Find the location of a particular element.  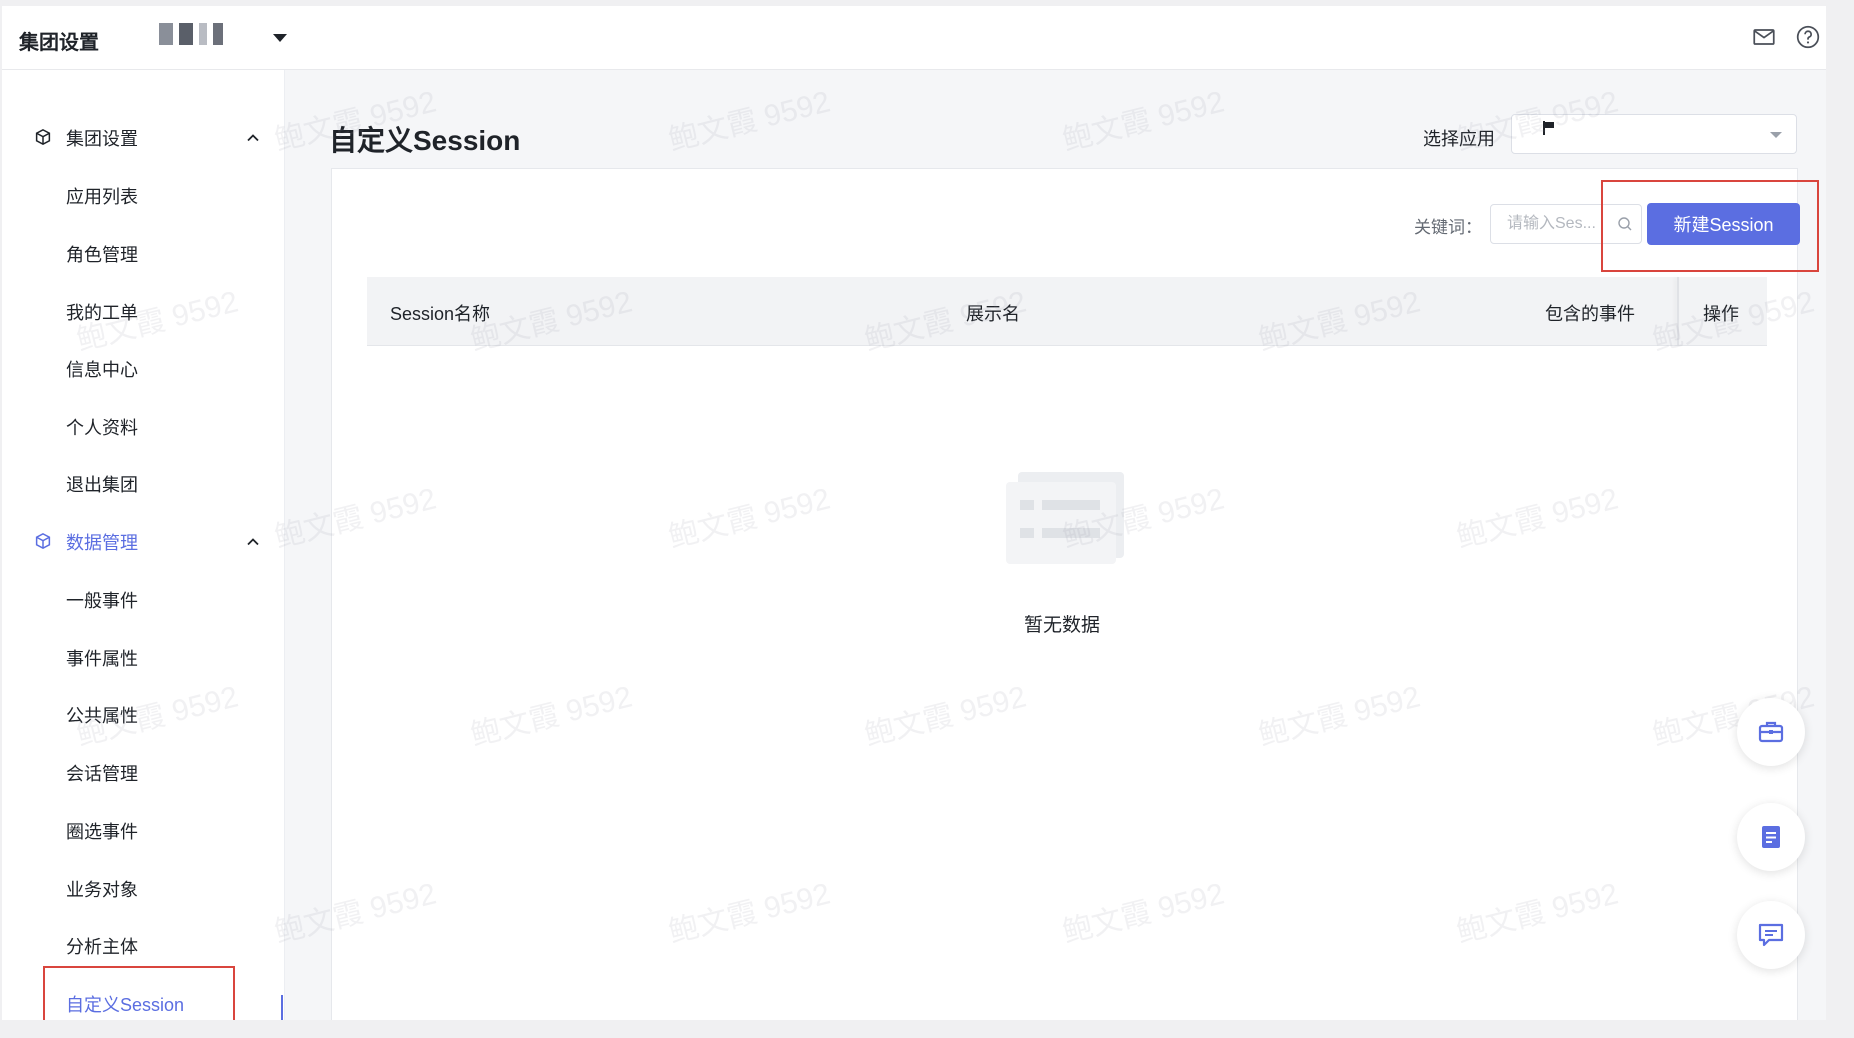

highlight-box-sidebar is located at coordinates (139, 993).